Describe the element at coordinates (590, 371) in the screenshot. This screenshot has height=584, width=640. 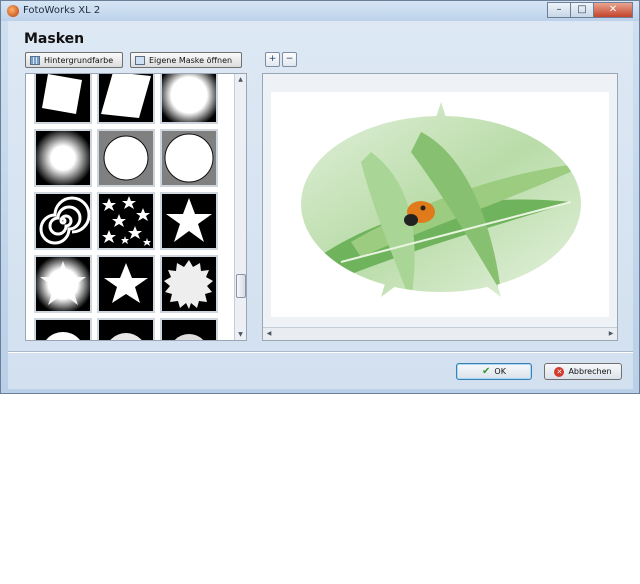
I see `cancel-label: Abbrechen` at that location.